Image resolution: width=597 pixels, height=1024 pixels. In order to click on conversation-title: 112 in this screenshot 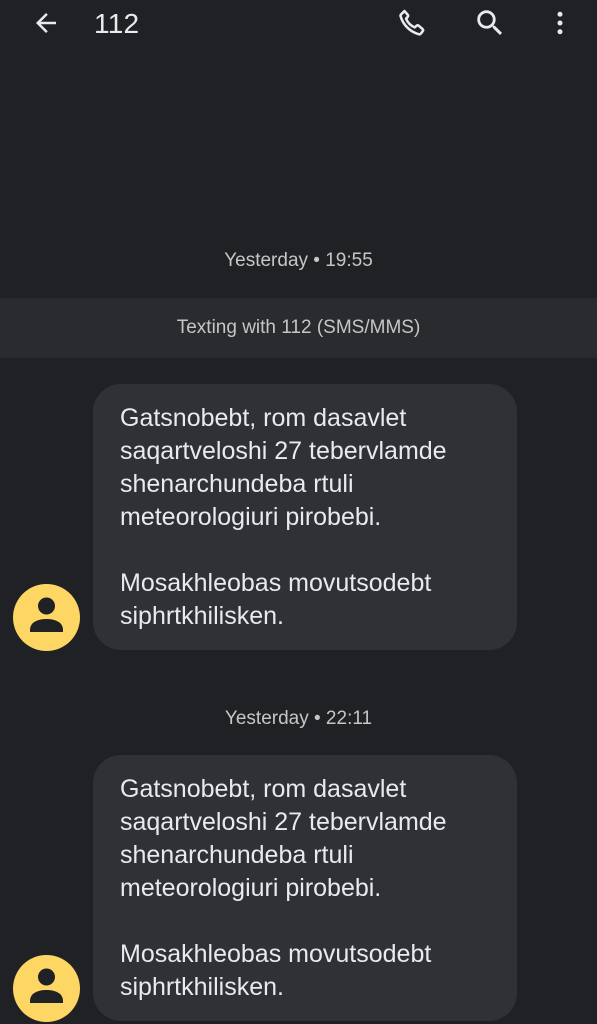, I will do `click(117, 23)`.